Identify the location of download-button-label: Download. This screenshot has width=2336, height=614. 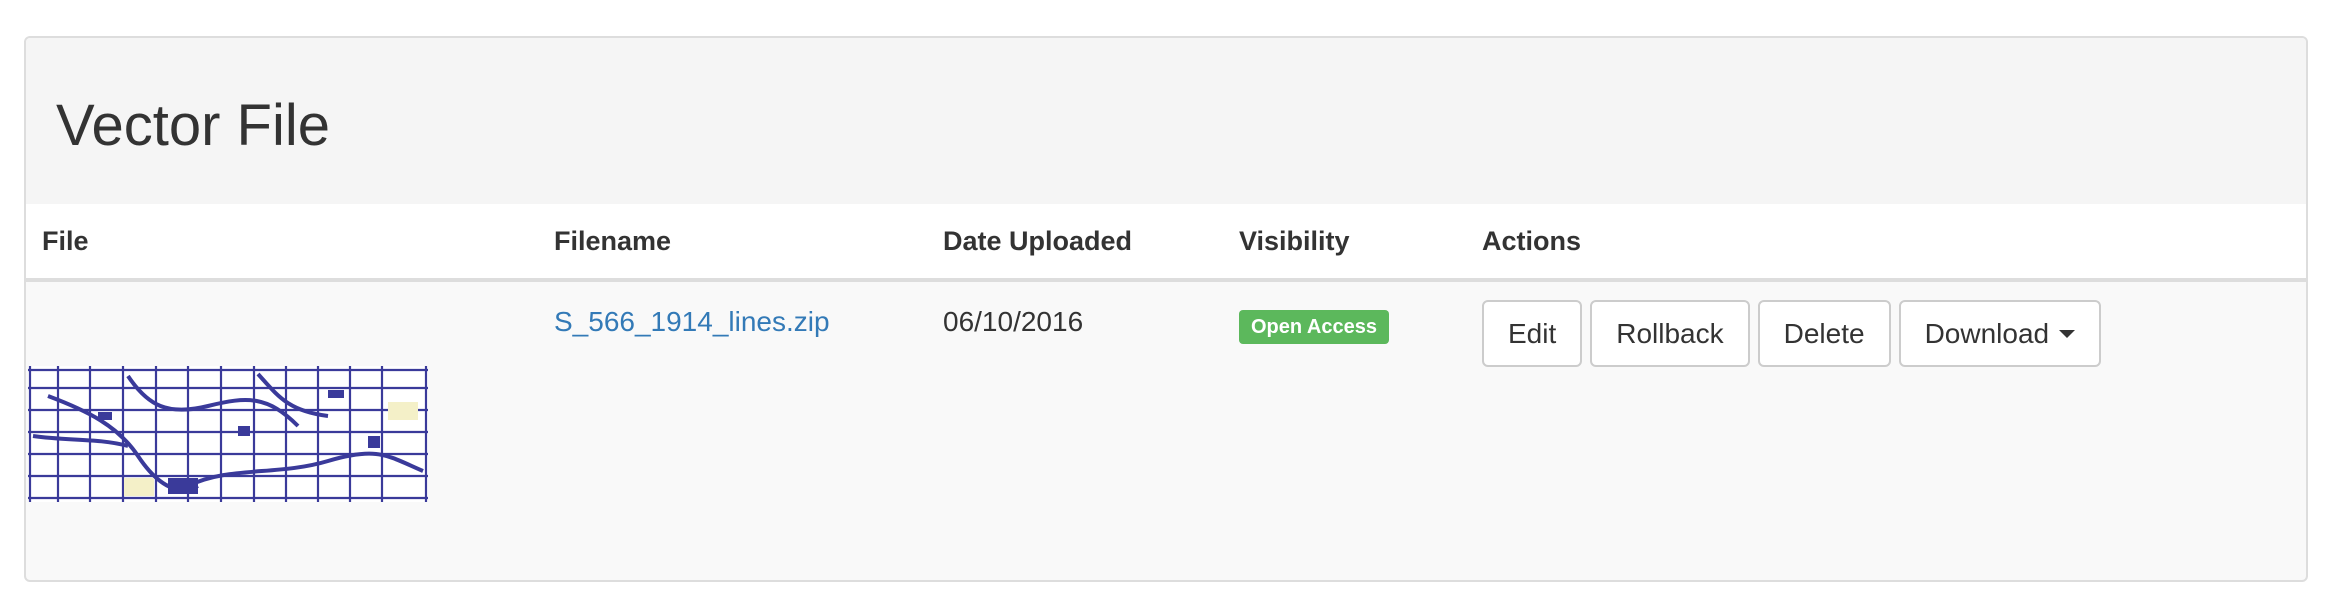
(1987, 333).